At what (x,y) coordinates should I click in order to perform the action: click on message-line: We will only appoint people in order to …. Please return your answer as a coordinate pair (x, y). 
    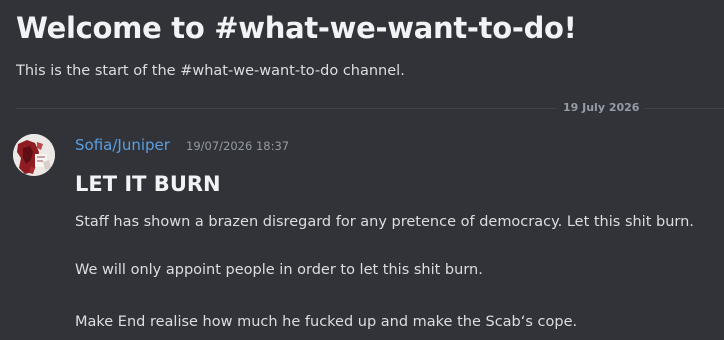
    Looking at the image, I should click on (279, 270).